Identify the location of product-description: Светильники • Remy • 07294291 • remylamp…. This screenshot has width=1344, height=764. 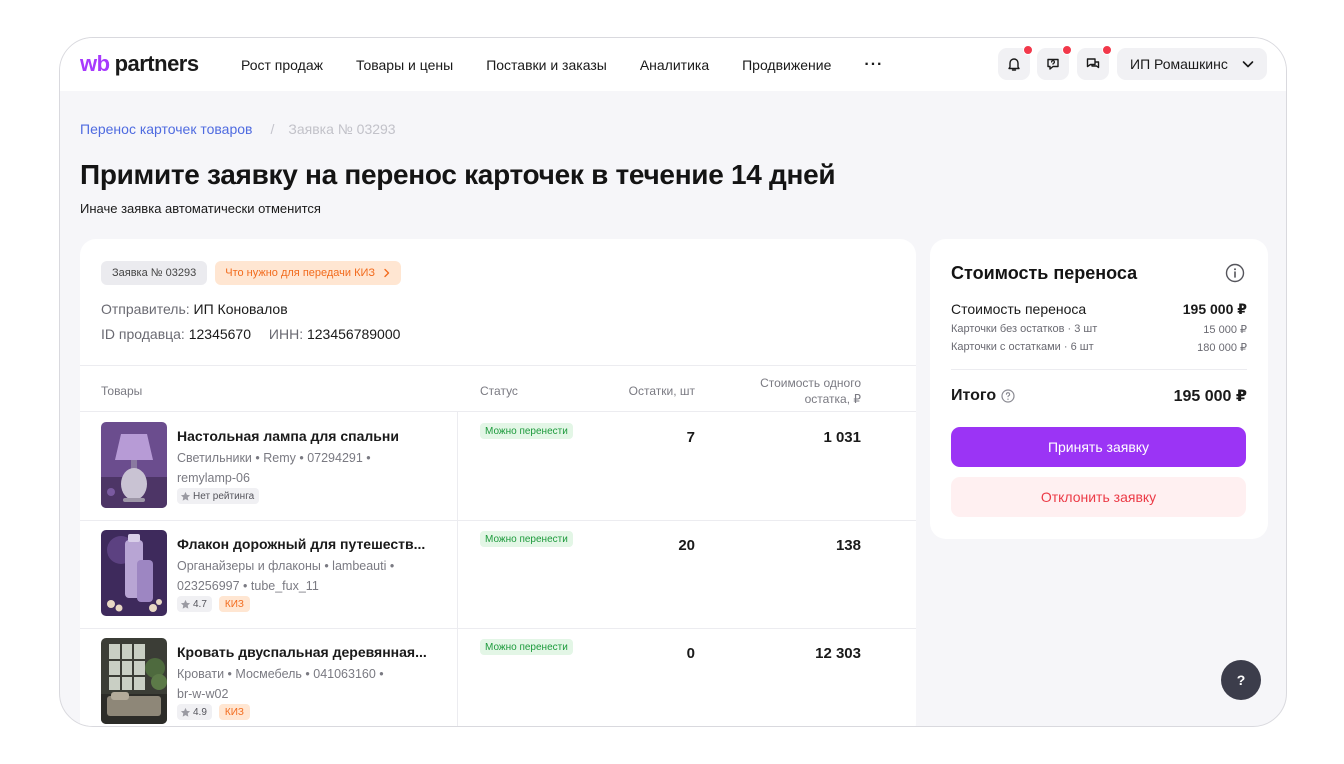
(287, 468).